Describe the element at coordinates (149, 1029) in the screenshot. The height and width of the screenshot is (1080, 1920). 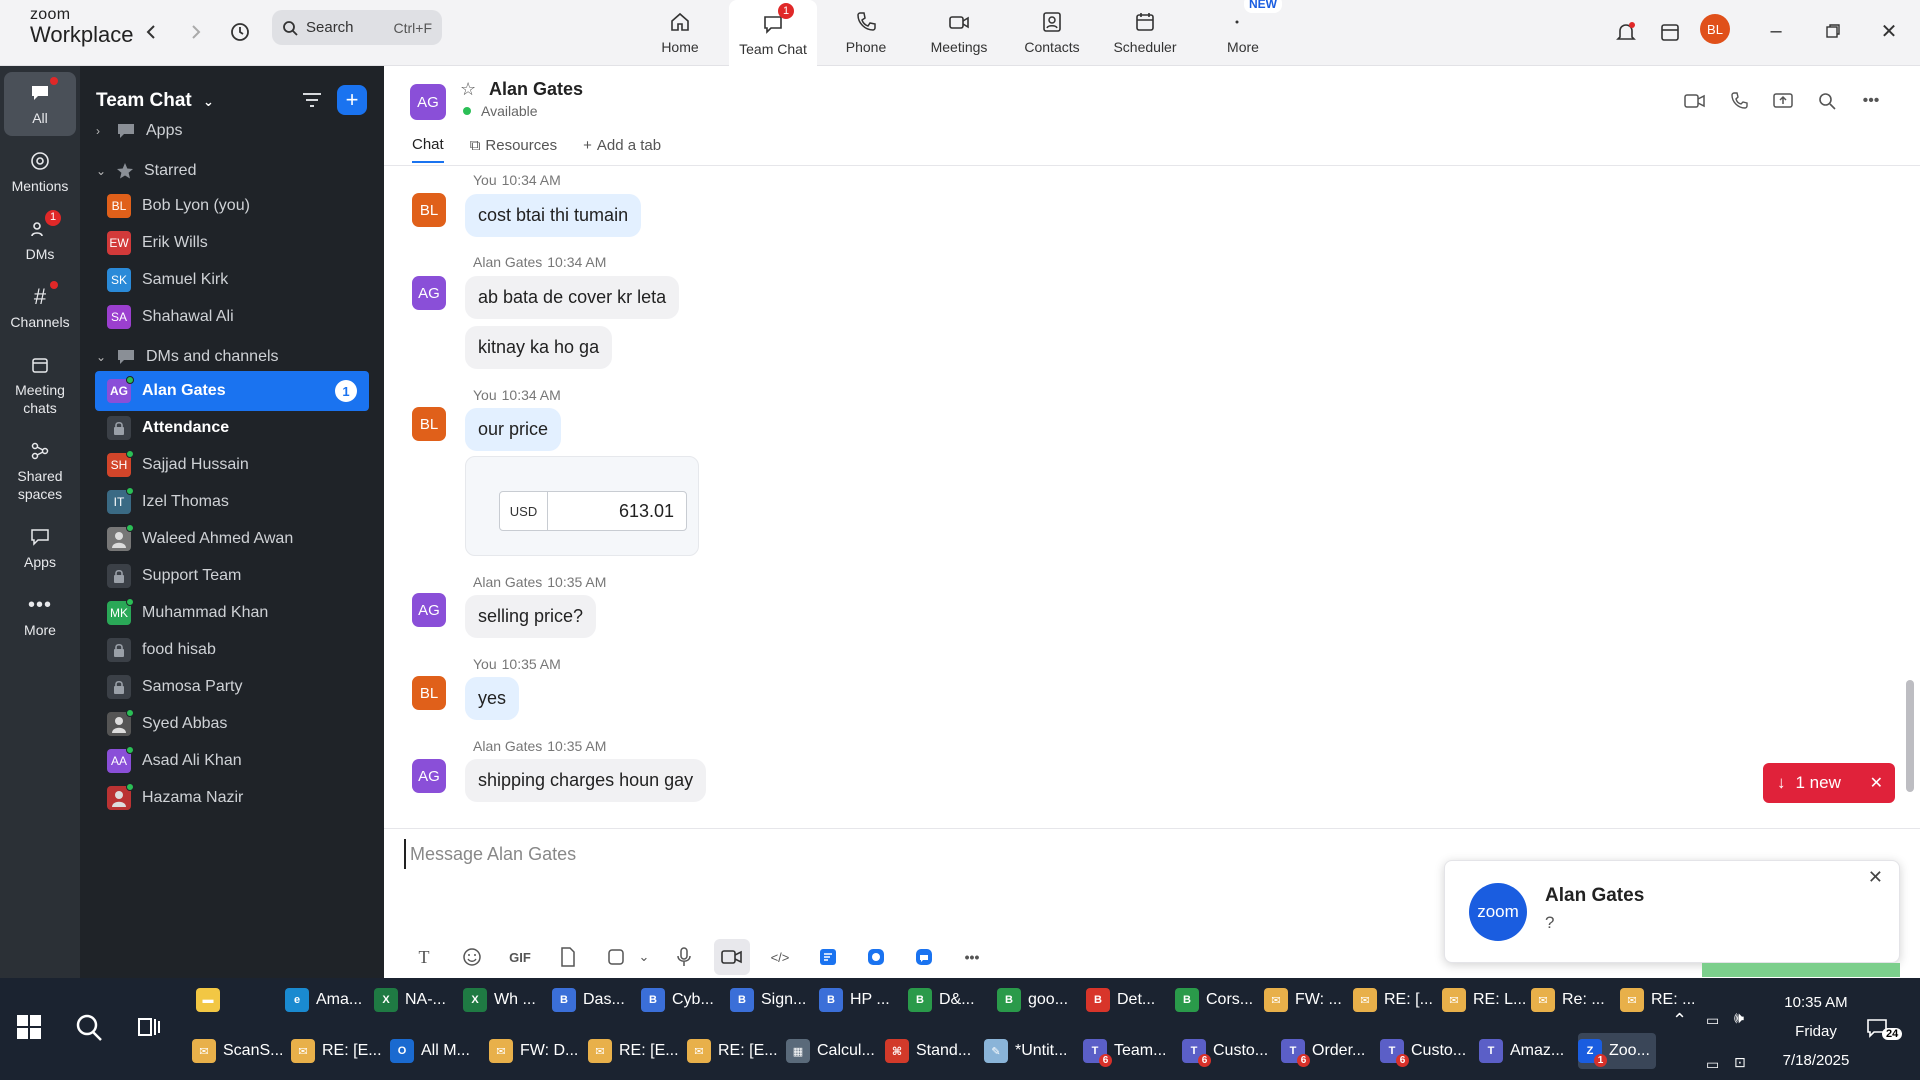
I see `task-view-icon` at that location.